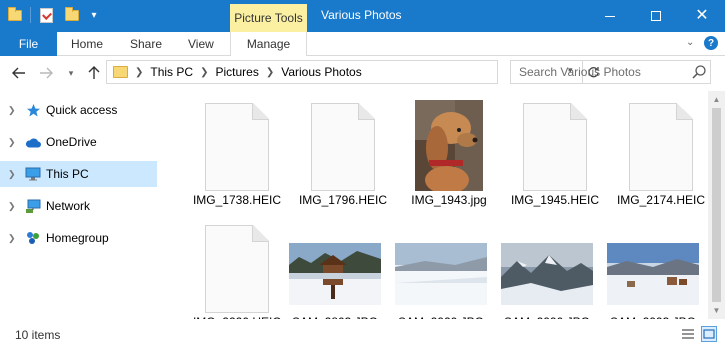 Image resolution: width=725 pixels, height=347 pixels. Describe the element at coordinates (321, 72) in the screenshot. I see `breadcrumb-various-photos: Various Photos` at that location.